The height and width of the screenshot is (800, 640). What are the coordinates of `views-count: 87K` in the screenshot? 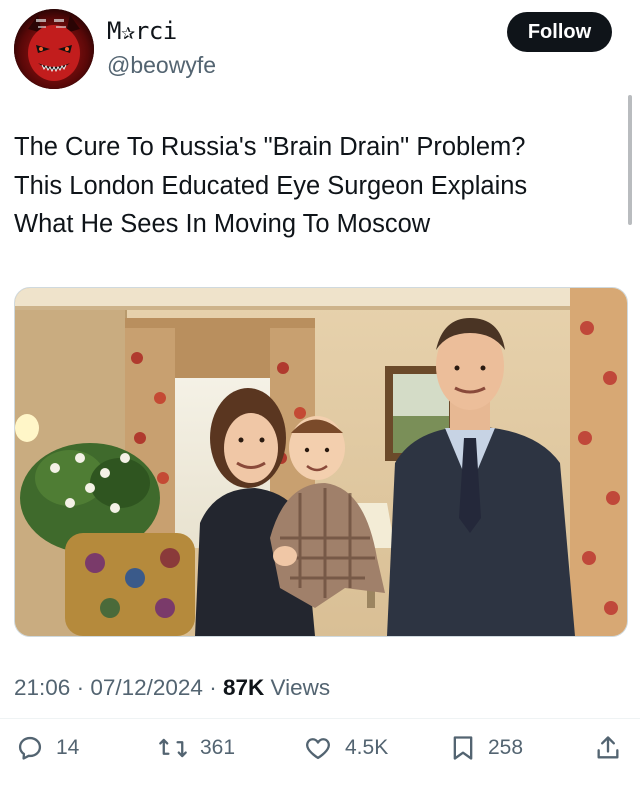 It's located at (243, 687).